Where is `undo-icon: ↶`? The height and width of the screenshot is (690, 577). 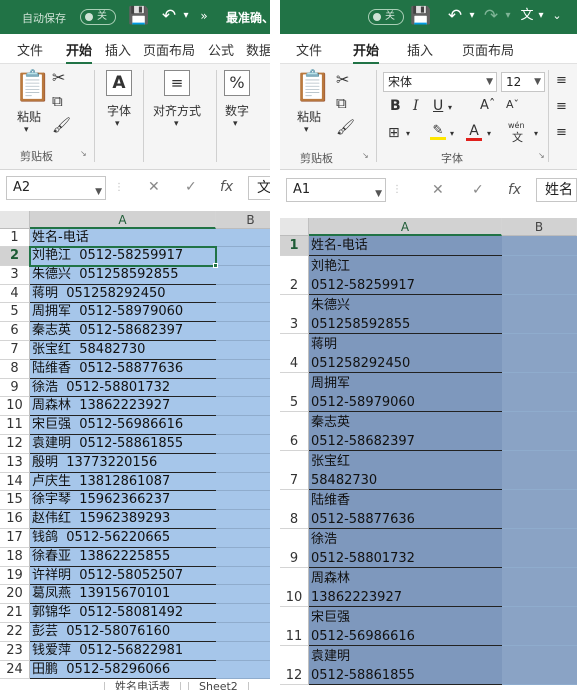
undo-icon: ↶ is located at coordinates (455, 16).